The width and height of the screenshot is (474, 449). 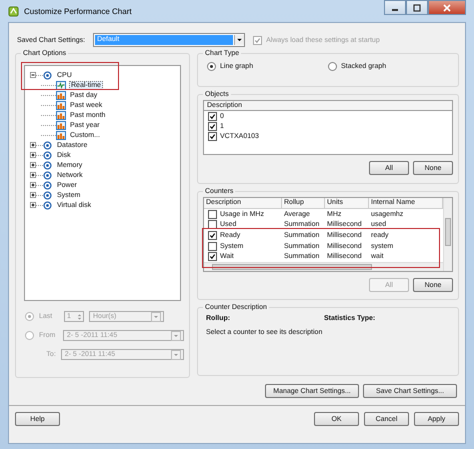 I want to click on collapse-icon, so click(x=33, y=75).